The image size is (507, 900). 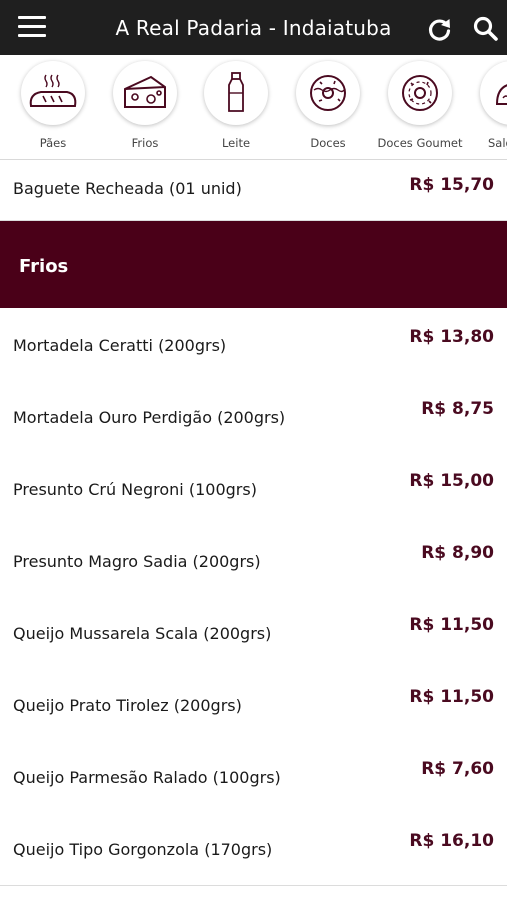 I want to click on category-frios: Frios, so click(x=145, y=105).